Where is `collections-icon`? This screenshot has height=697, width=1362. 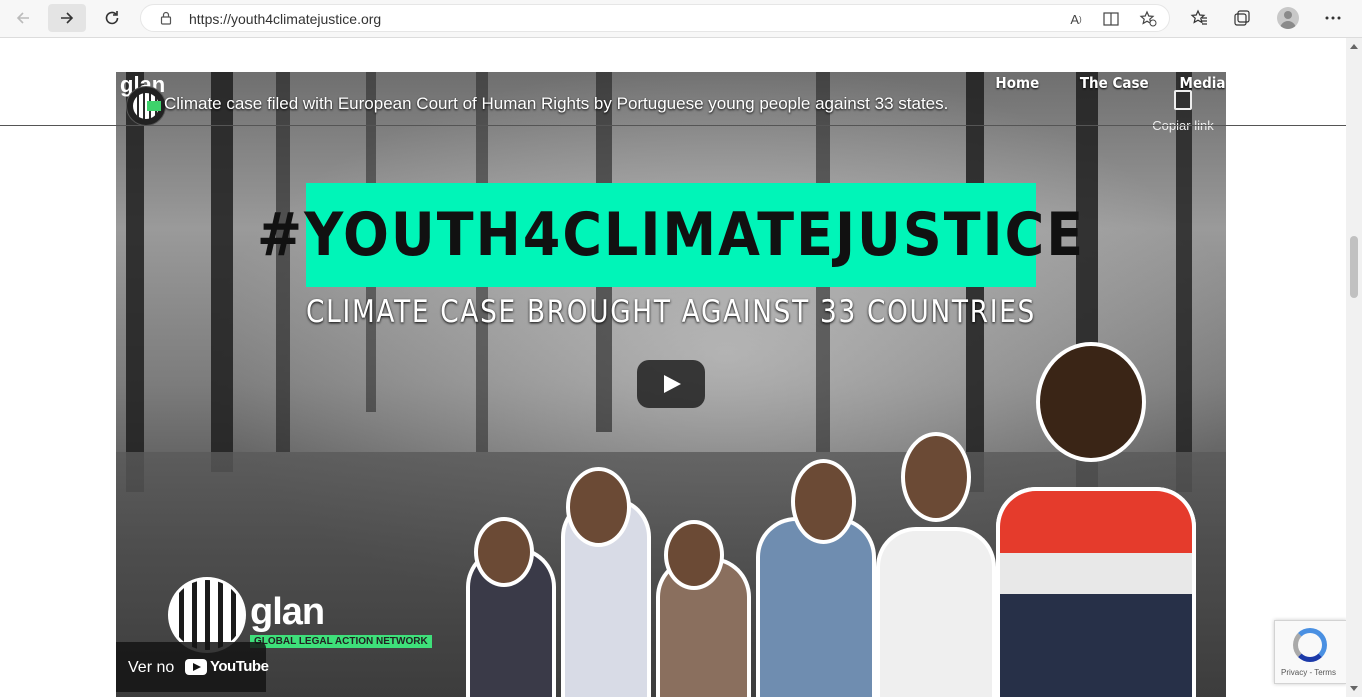
collections-icon is located at coordinates (1242, 18).